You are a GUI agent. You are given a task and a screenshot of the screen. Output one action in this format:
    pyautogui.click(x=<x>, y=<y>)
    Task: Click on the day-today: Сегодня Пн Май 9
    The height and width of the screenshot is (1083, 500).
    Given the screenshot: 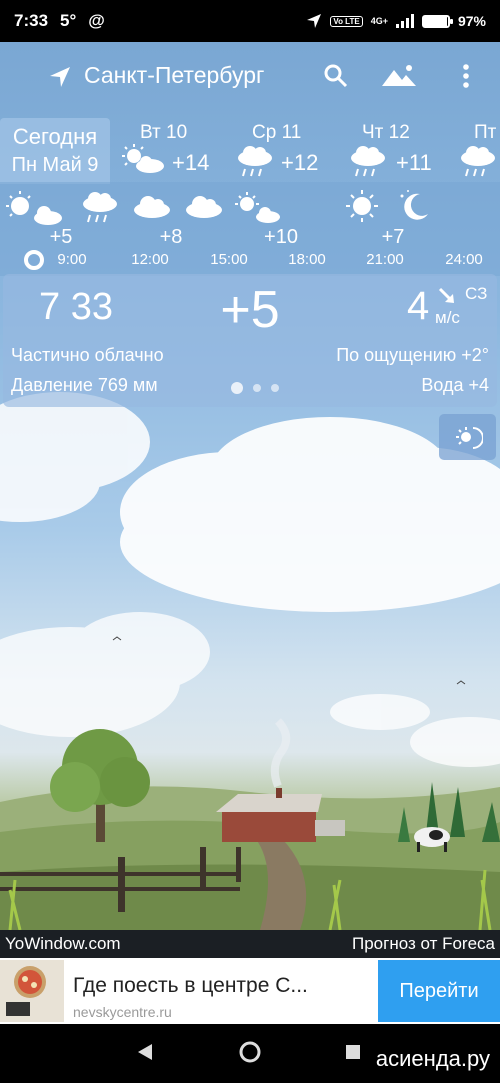 What is the action you would take?
    pyautogui.click(x=55, y=151)
    